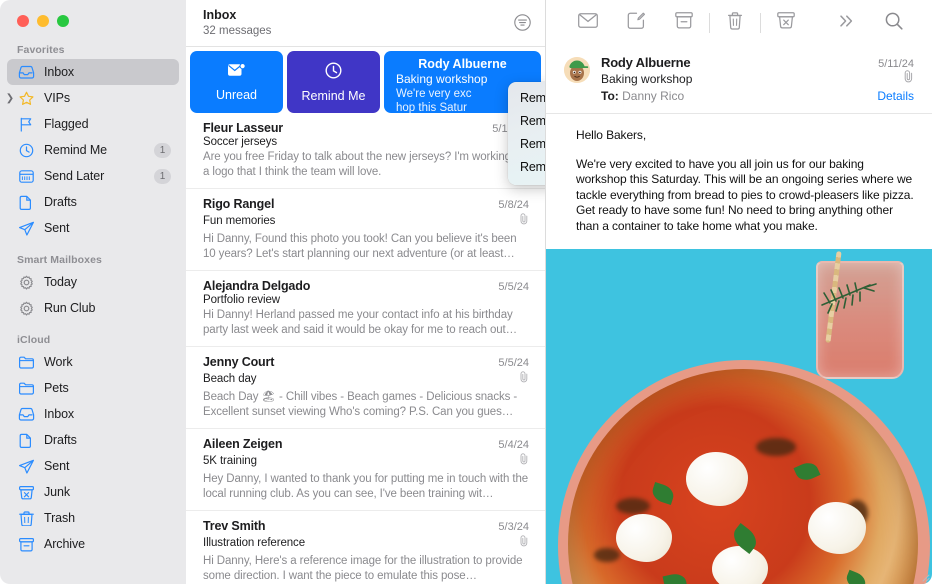  What do you see at coordinates (26, 414) in the screenshot?
I see `inbox-icon` at bounding box center [26, 414].